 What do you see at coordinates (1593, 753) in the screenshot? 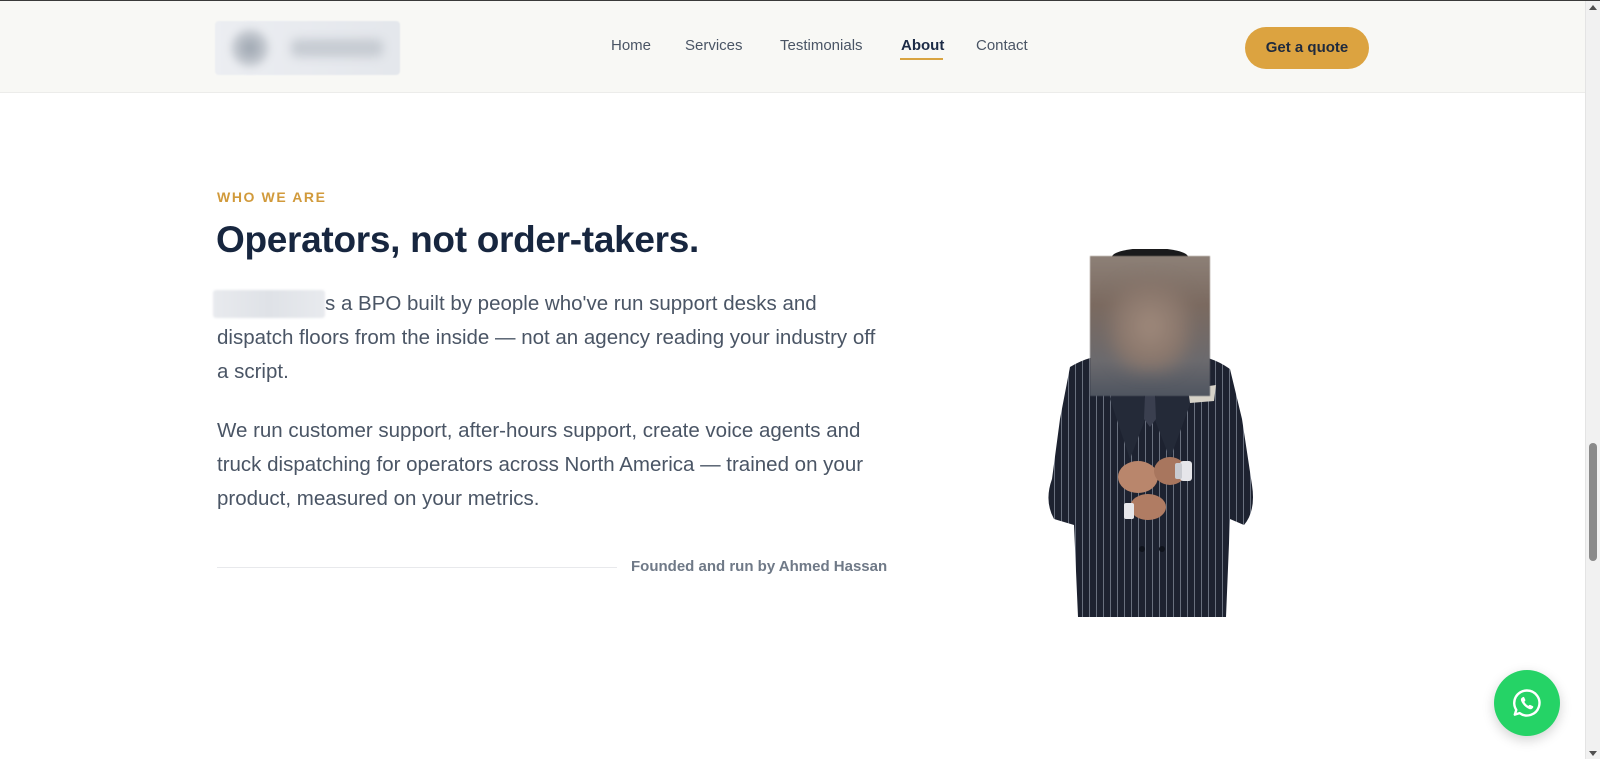
I see `scroll-down-arrow-icon` at bounding box center [1593, 753].